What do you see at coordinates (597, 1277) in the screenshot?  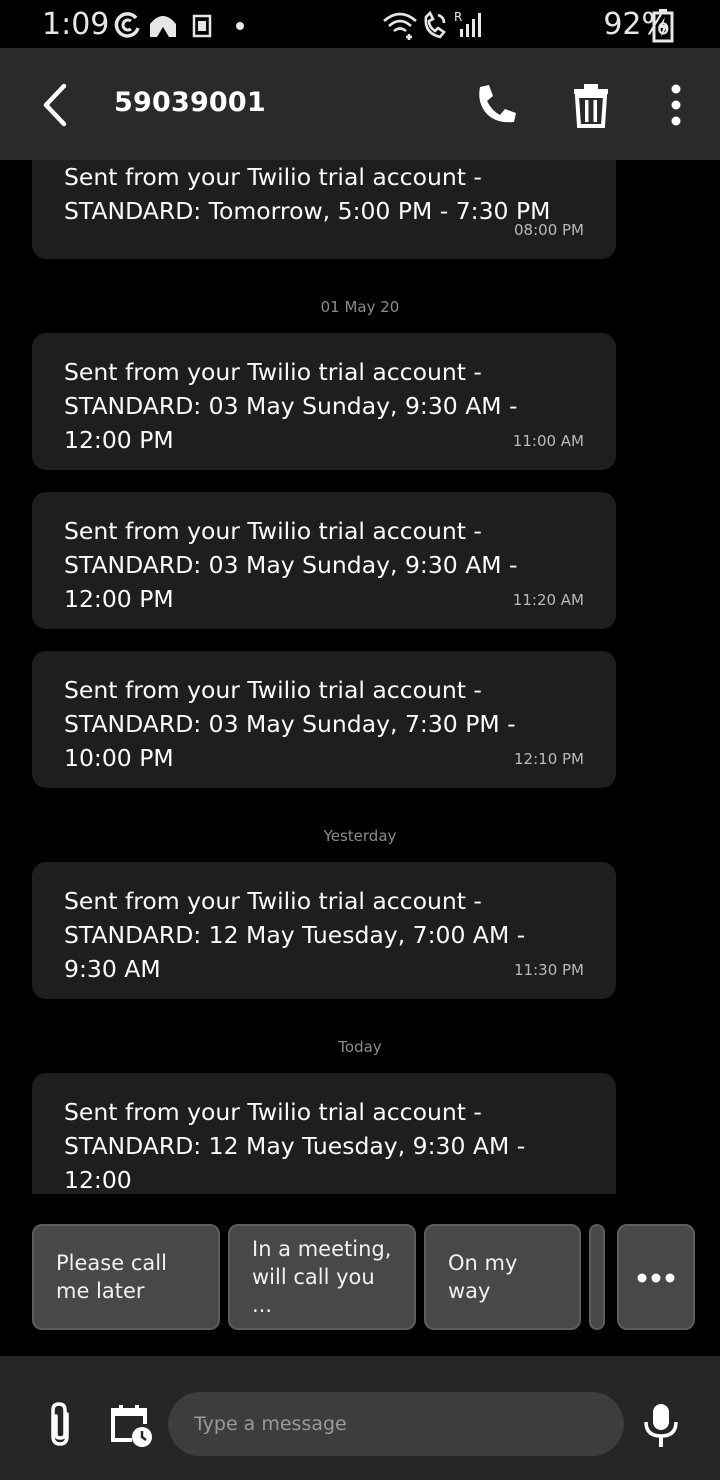 I see `quick-reply-chip-partial` at bounding box center [597, 1277].